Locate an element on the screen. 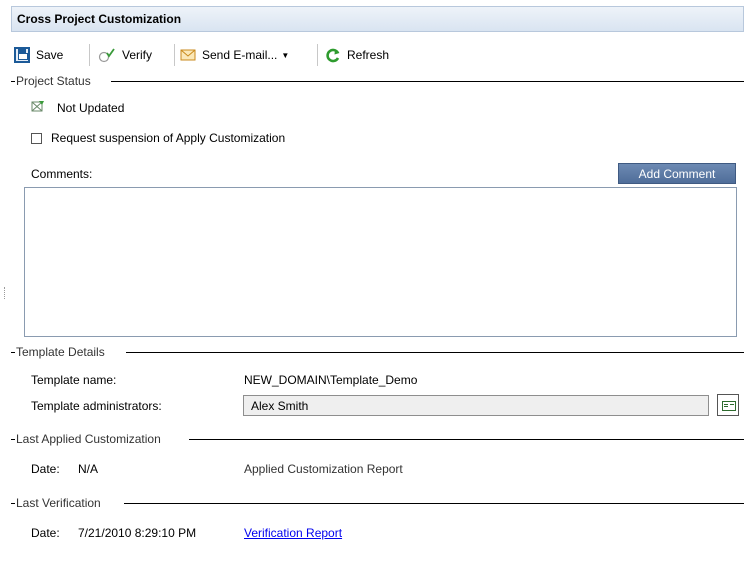 The image size is (746, 586). last-verification-title: Last Verification is located at coordinates (58, 503).